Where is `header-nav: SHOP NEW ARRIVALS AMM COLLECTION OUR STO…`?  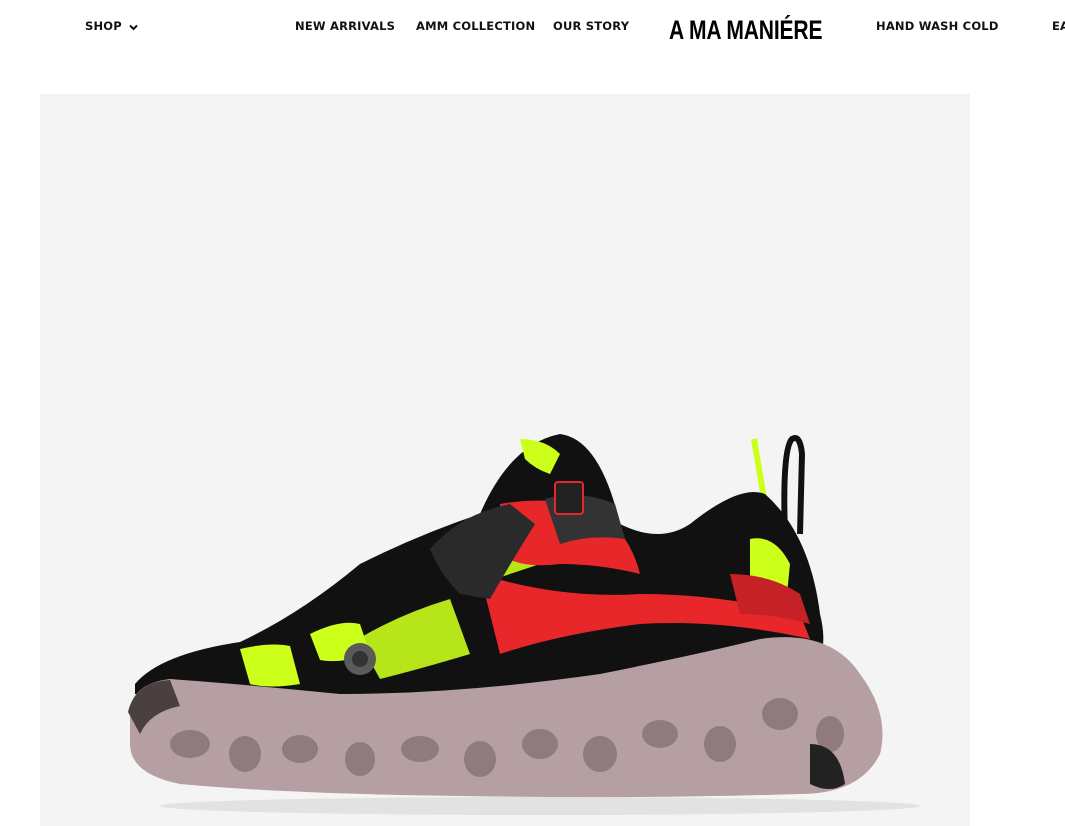 header-nav: SHOP NEW ARRIVALS AMM COLLECTION OUR STO… is located at coordinates (532, 28).